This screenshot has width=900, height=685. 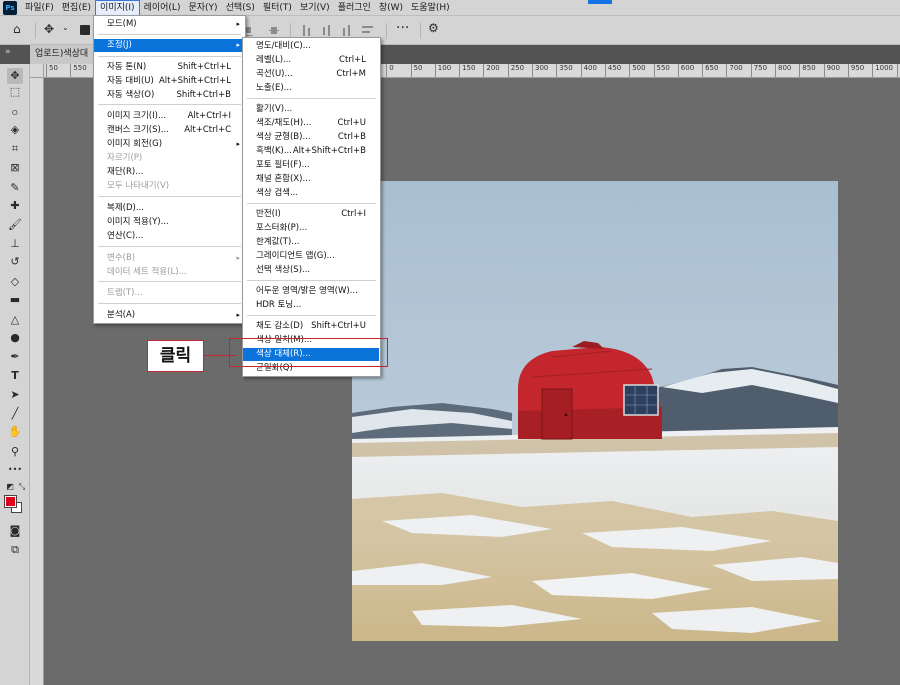 I want to click on dodge-tool-icon: ●, so click(x=15, y=338).